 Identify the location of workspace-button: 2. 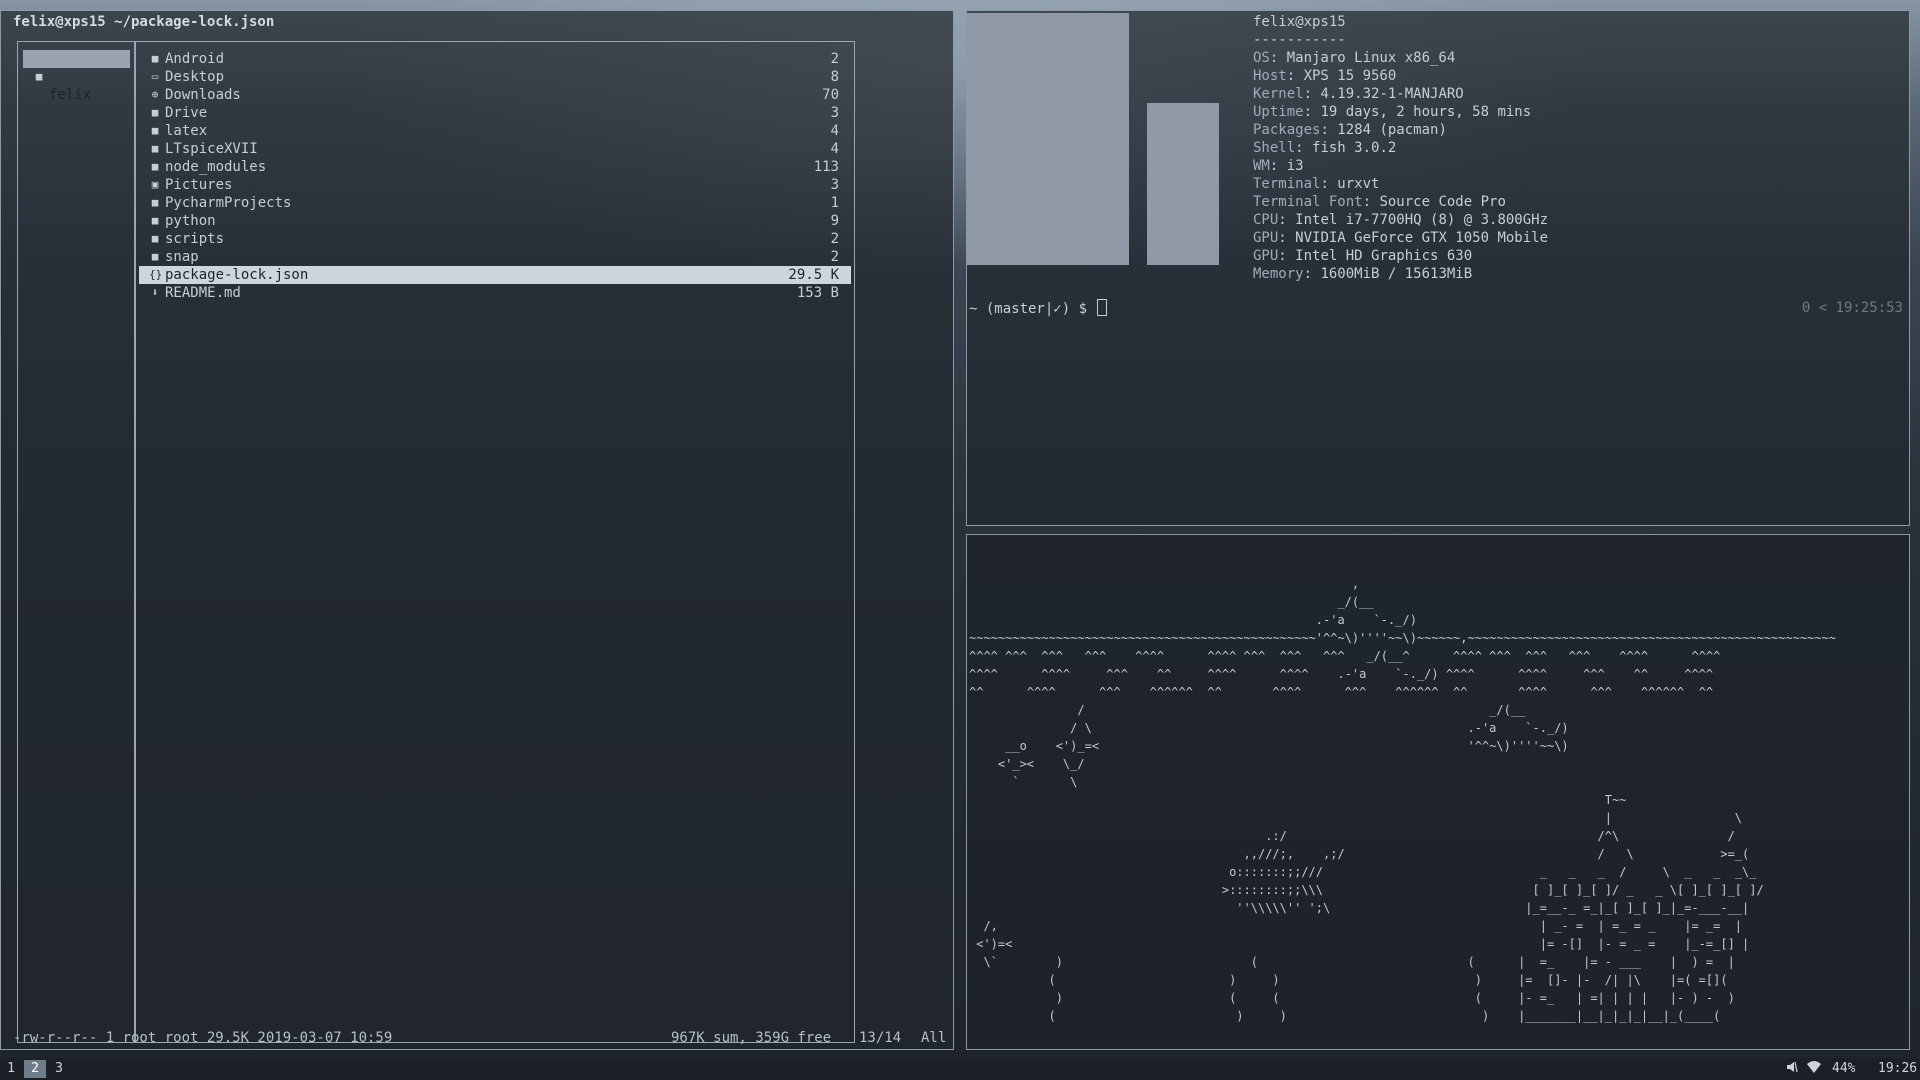
(35, 1069).